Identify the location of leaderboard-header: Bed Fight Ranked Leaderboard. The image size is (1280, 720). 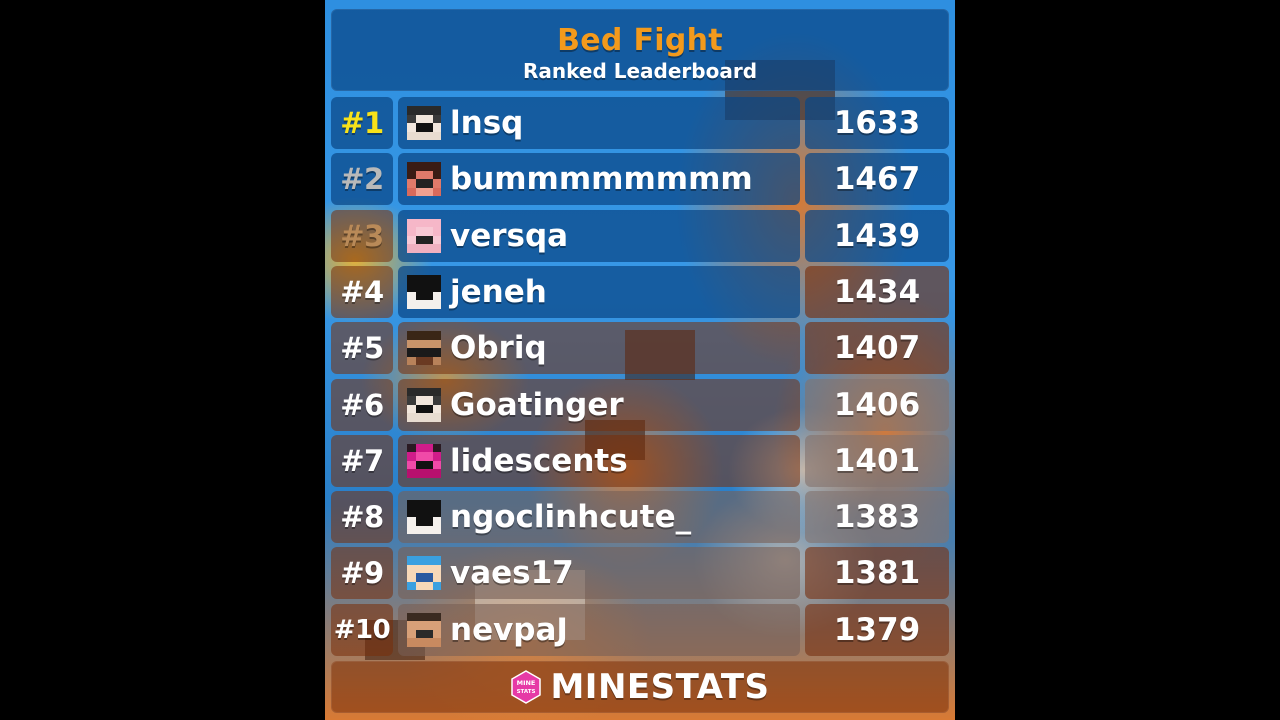
(640, 50).